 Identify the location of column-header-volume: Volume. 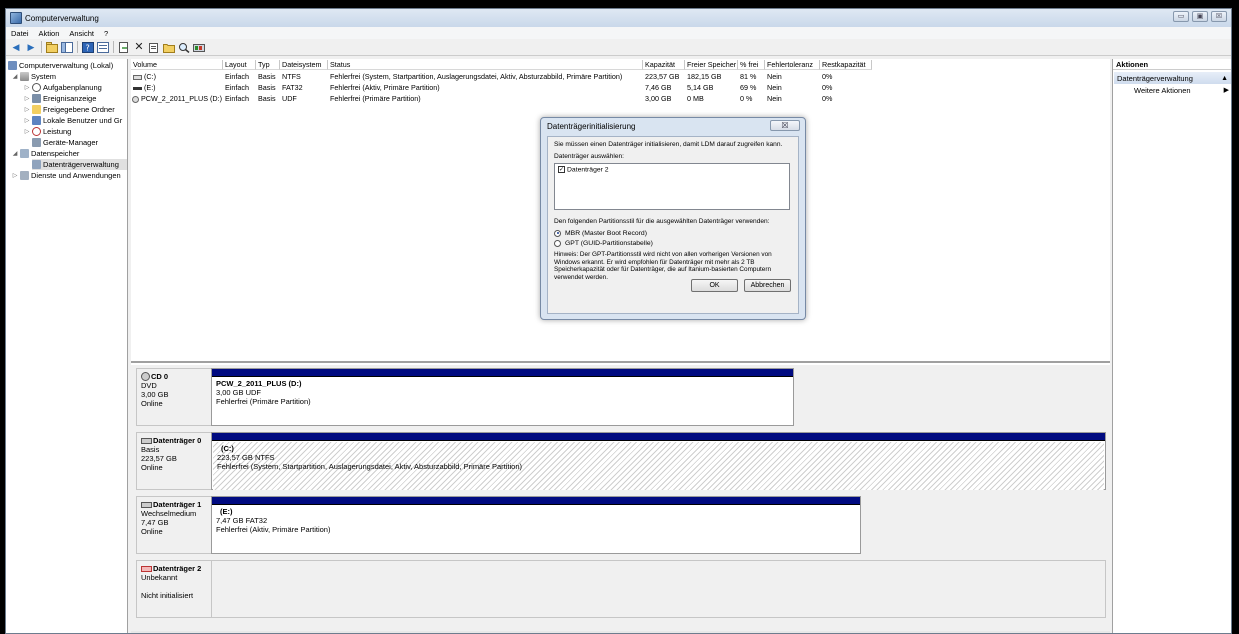
(177, 65).